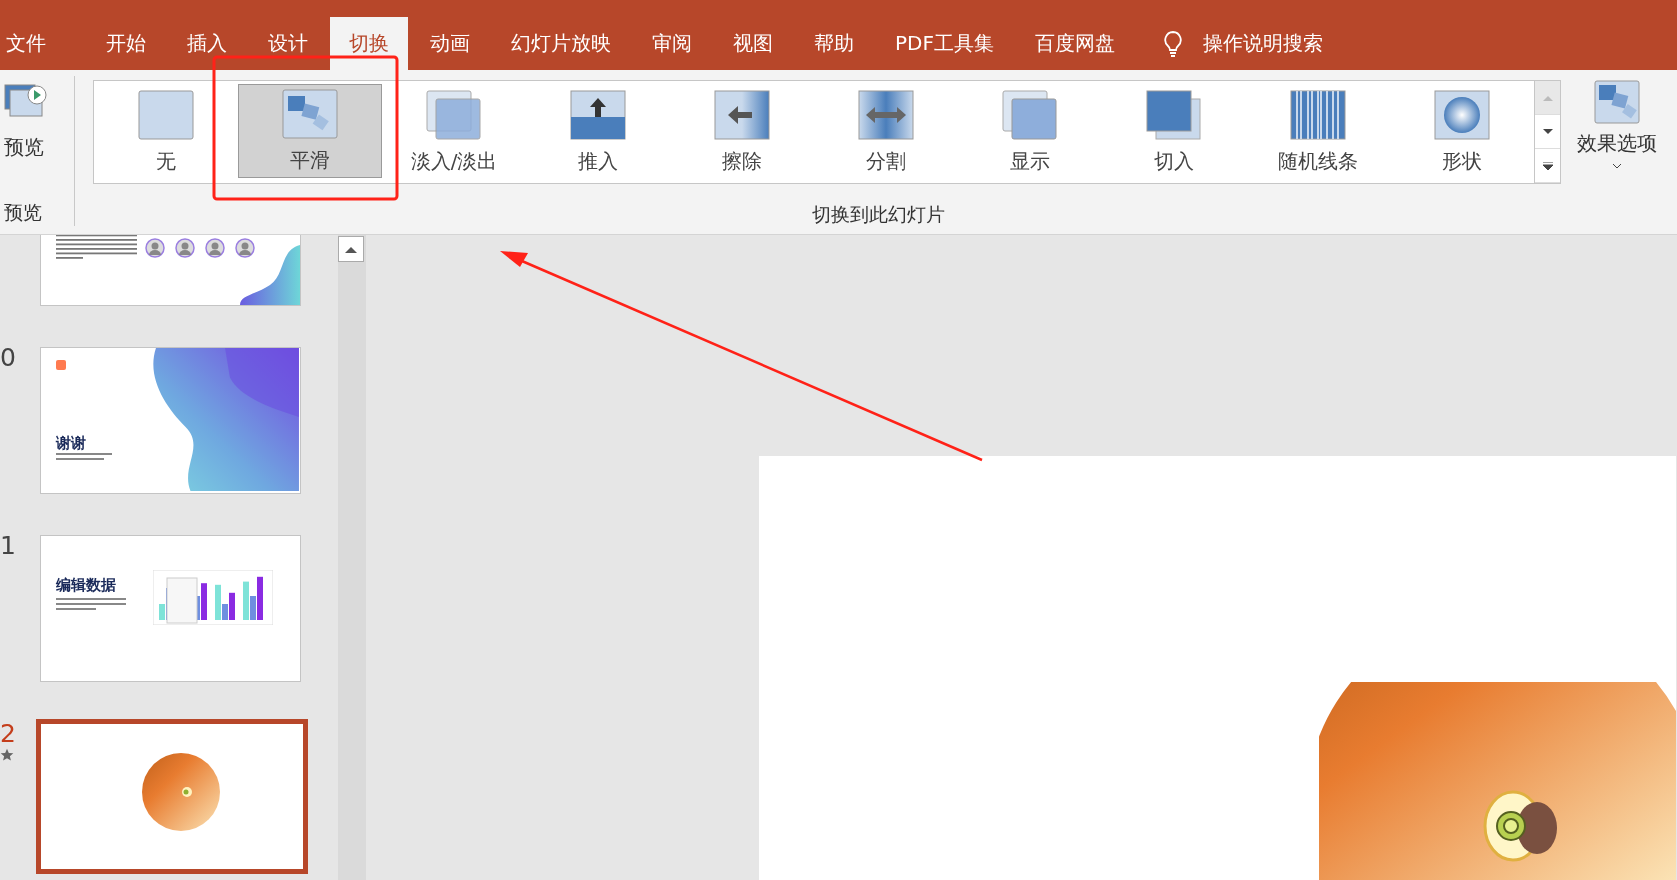 This screenshot has height=880, width=1677. Describe the element at coordinates (1074, 43) in the screenshot. I see `ribbon-tab: 百度网盘` at that location.